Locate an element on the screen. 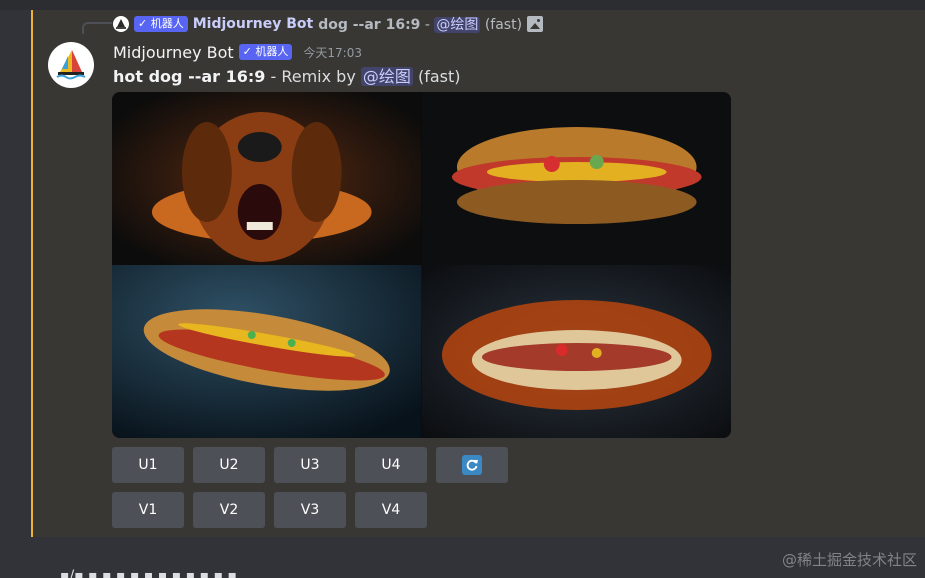 Image resolution: width=925 pixels, height=578 pixels. reply-avatar is located at coordinates (121, 24).